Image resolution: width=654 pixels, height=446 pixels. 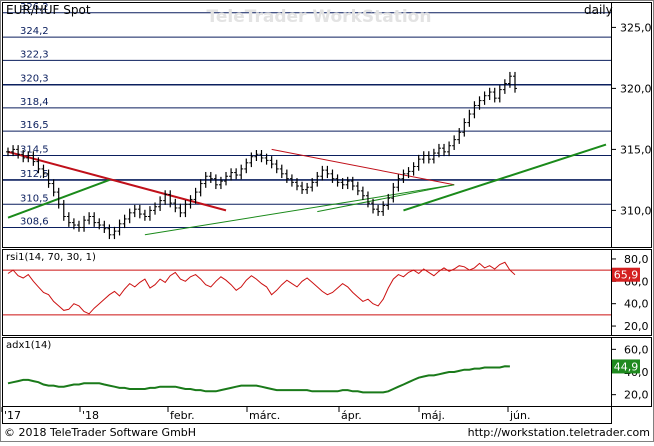 What do you see at coordinates (433, 415) in the screenshot?
I see `time-tick-label: máj.` at bounding box center [433, 415].